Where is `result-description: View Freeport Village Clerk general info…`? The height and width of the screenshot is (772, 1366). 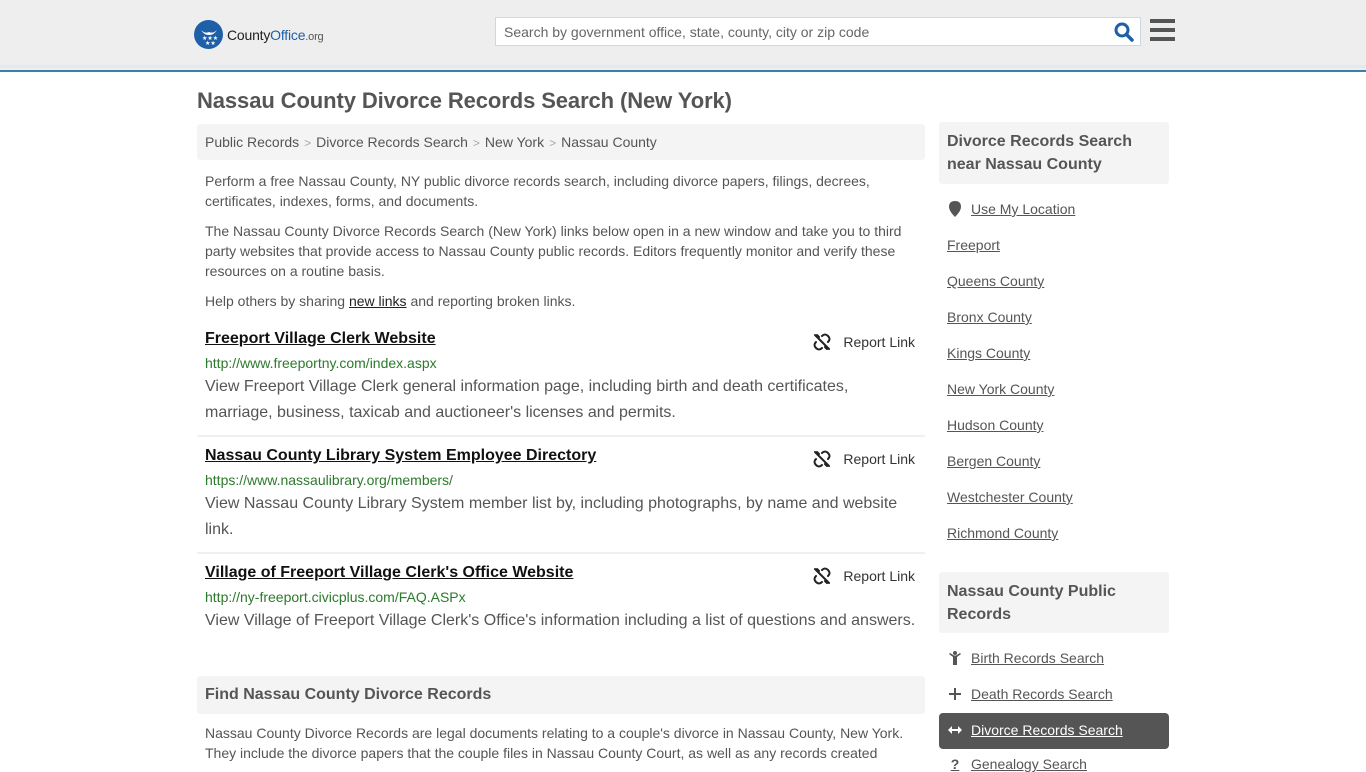 result-description: View Freeport Village Clerk general info… is located at coordinates (527, 399).